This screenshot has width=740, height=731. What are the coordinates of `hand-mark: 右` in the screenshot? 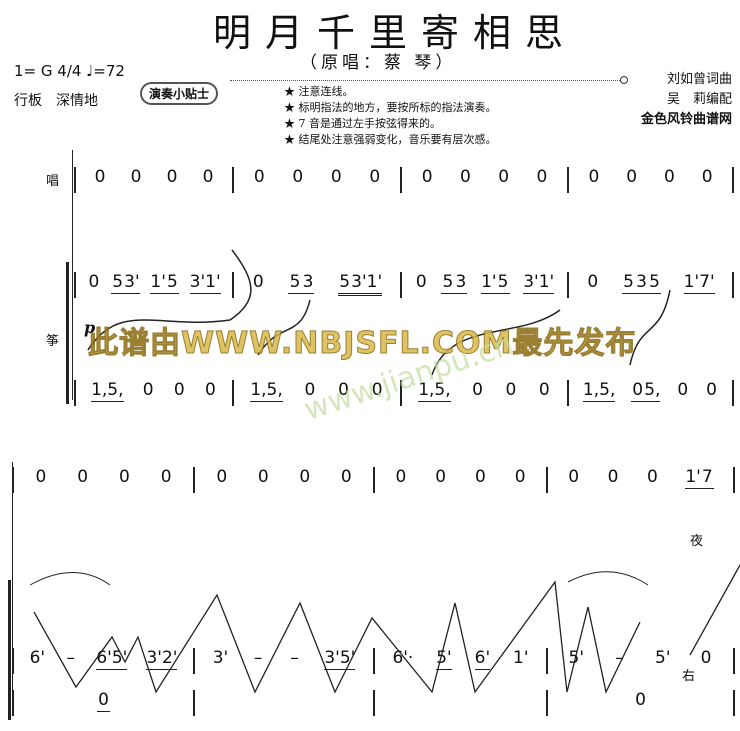 It's located at (689, 676).